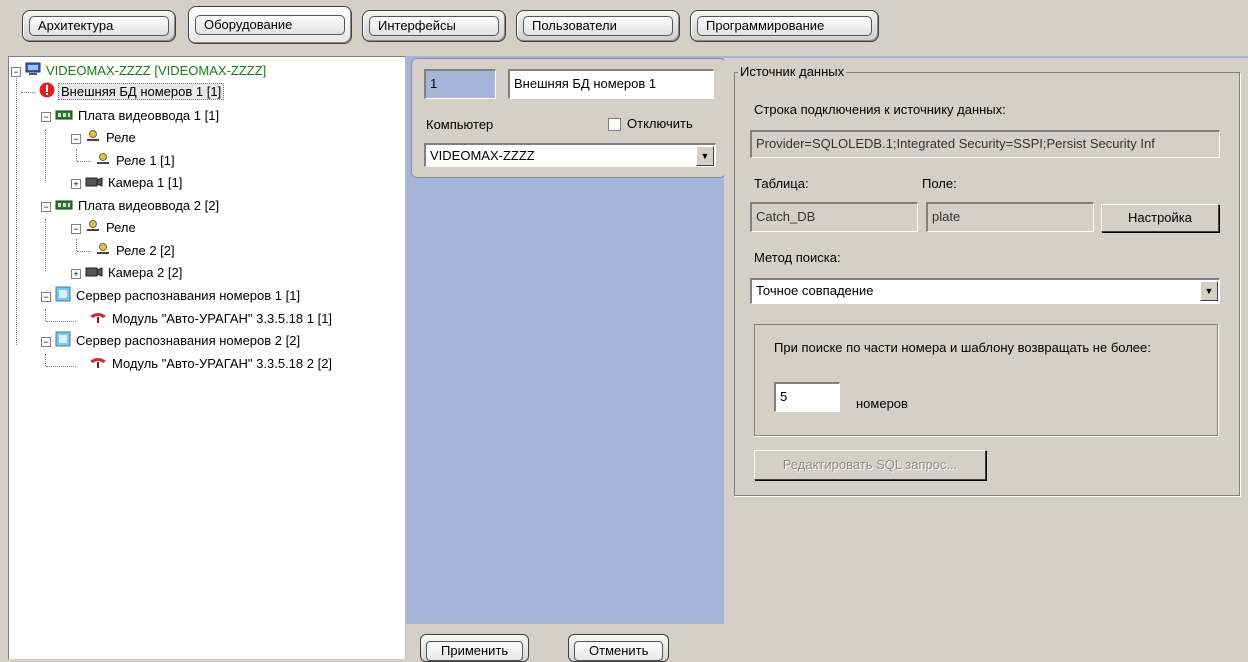  What do you see at coordinates (475, 651) in the screenshot?
I see `apply-button-label: Применить` at bounding box center [475, 651].